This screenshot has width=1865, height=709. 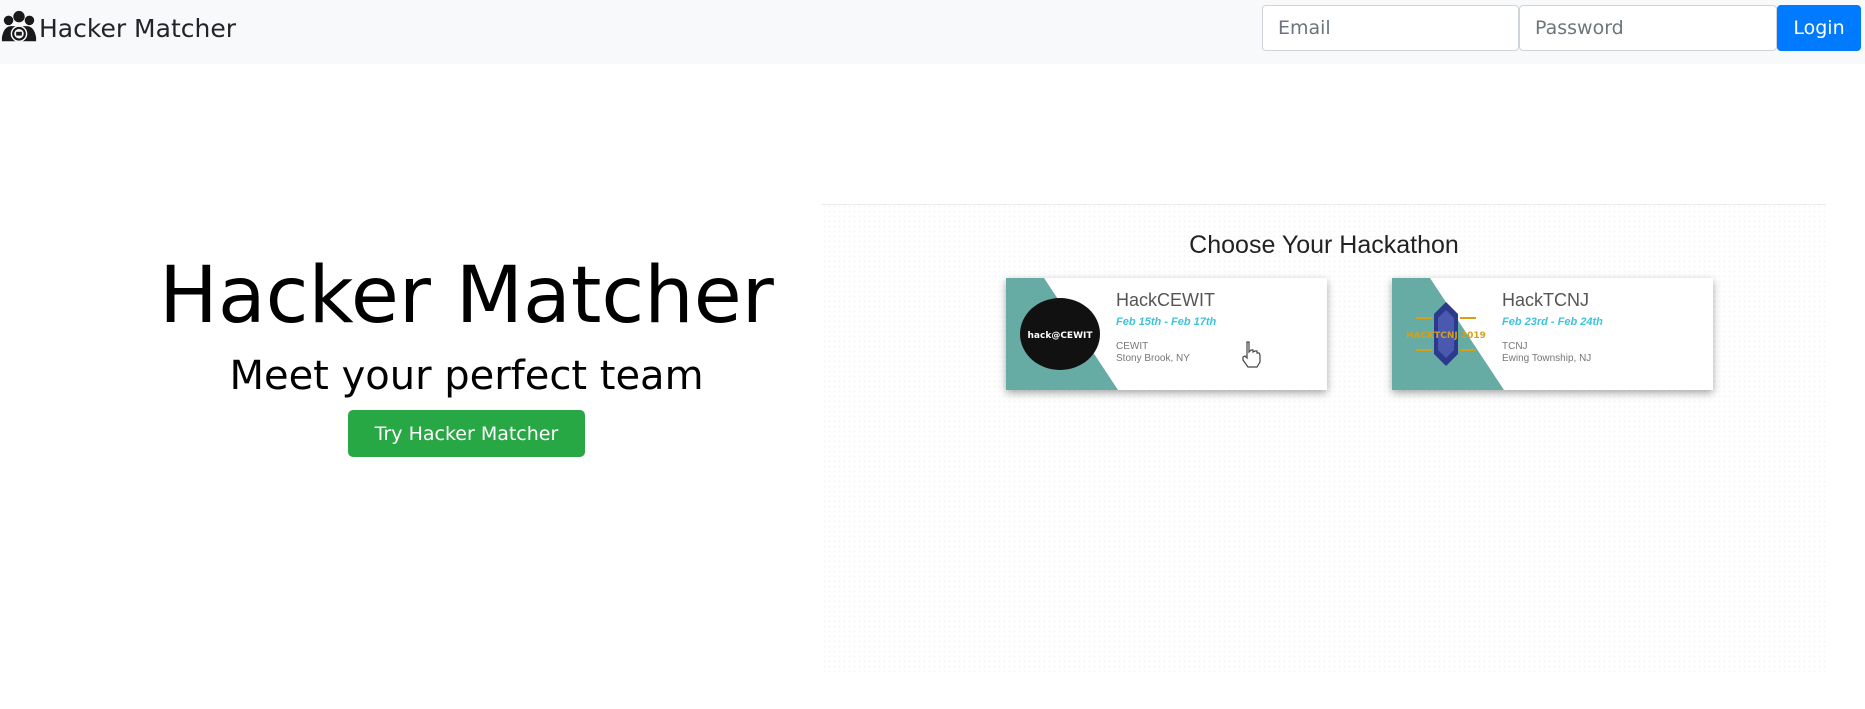 What do you see at coordinates (1547, 358) in the screenshot?
I see `card-location: Ewing Township, NJ` at bounding box center [1547, 358].